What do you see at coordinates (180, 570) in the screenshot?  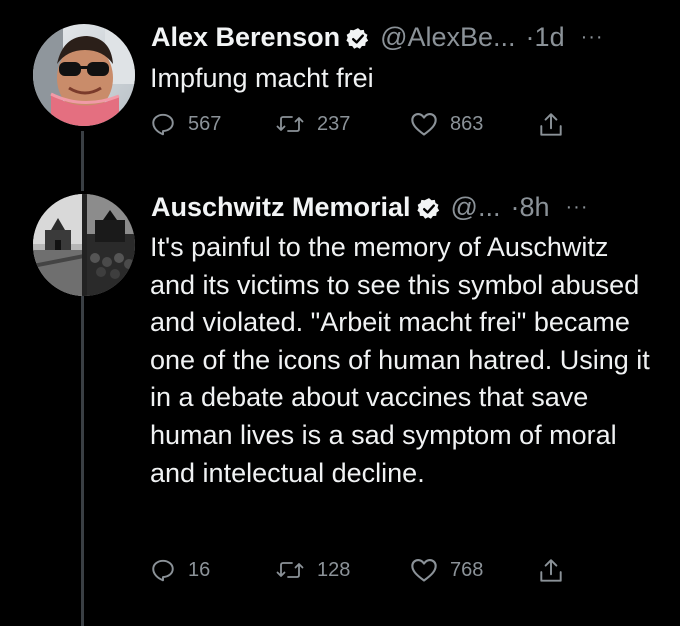 I see `reply-button: 16` at bounding box center [180, 570].